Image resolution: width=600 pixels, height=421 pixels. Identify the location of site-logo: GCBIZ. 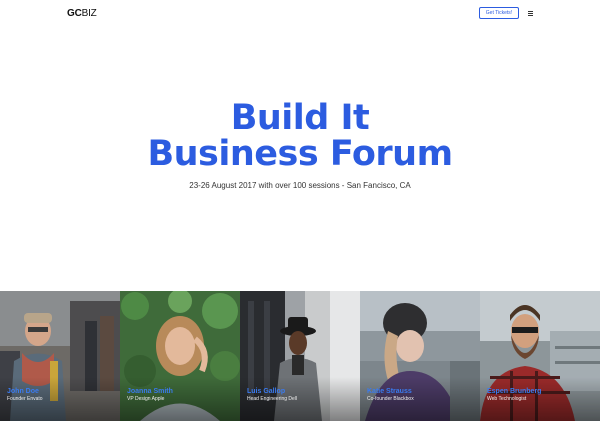
(82, 13).